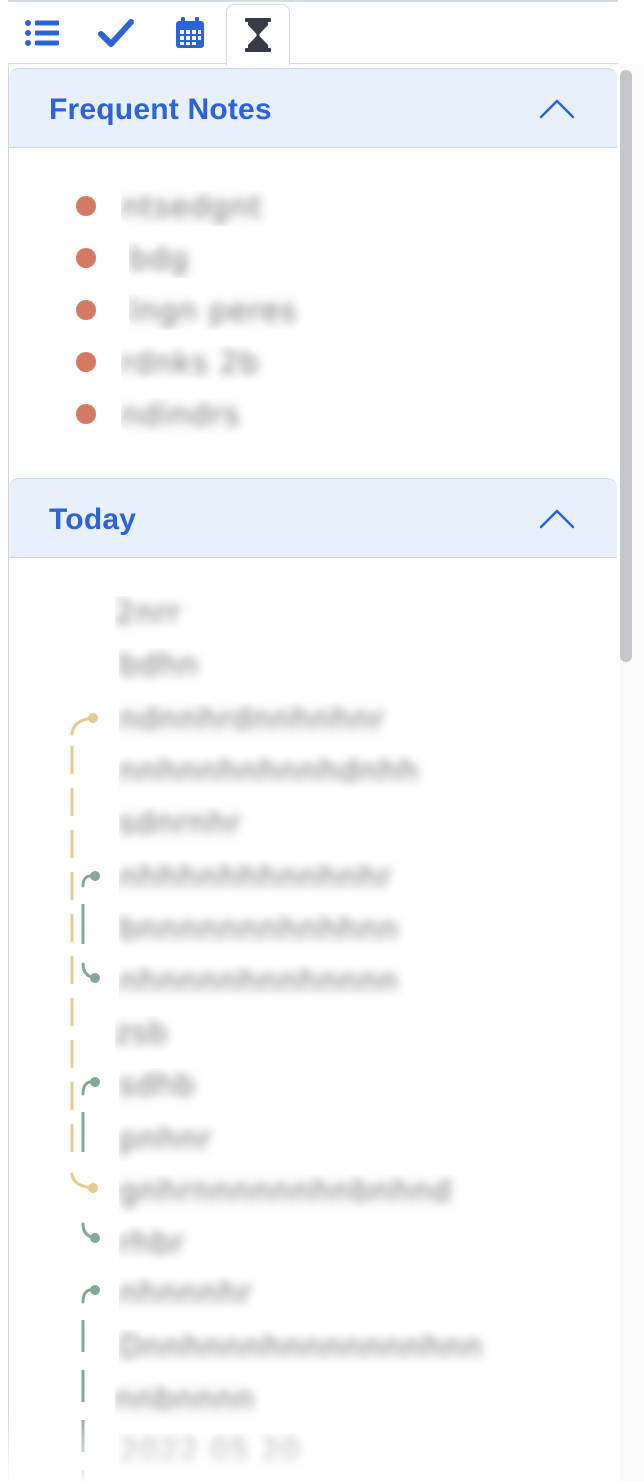 The height and width of the screenshot is (1482, 644). Describe the element at coordinates (179, 1246) in the screenshot. I see `list-item: rhbr` at that location.